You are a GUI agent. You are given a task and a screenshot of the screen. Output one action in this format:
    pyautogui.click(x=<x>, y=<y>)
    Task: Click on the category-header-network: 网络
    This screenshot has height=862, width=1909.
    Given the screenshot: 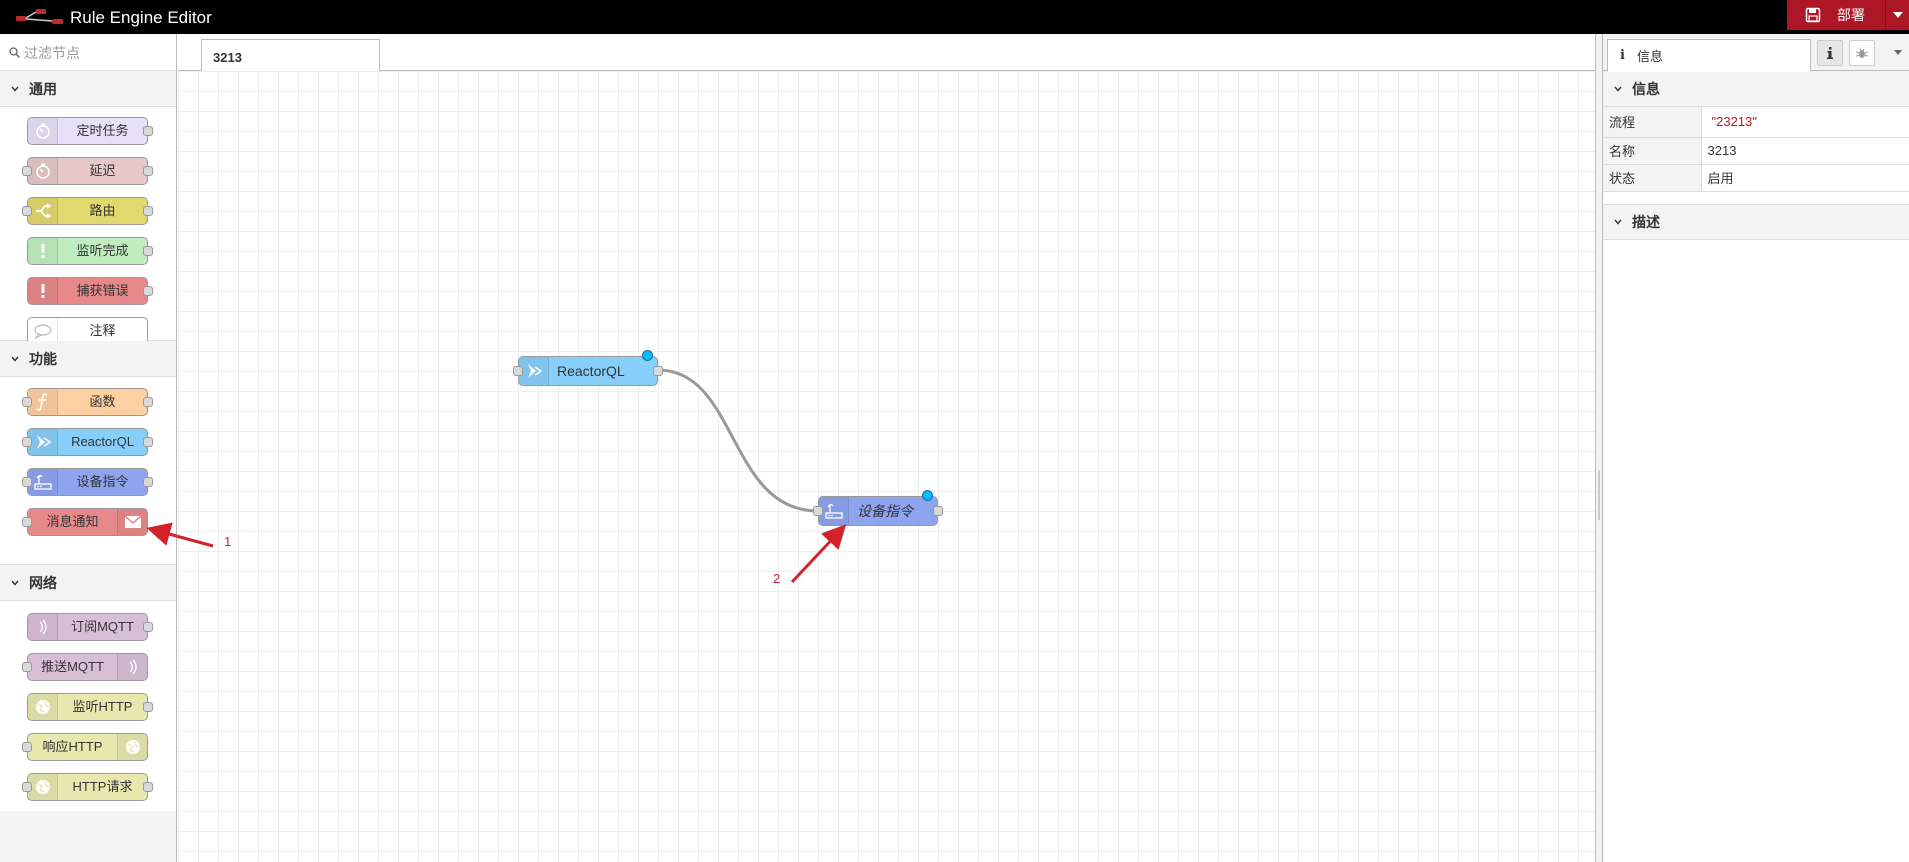 What is the action you would take?
    pyautogui.click(x=88, y=583)
    